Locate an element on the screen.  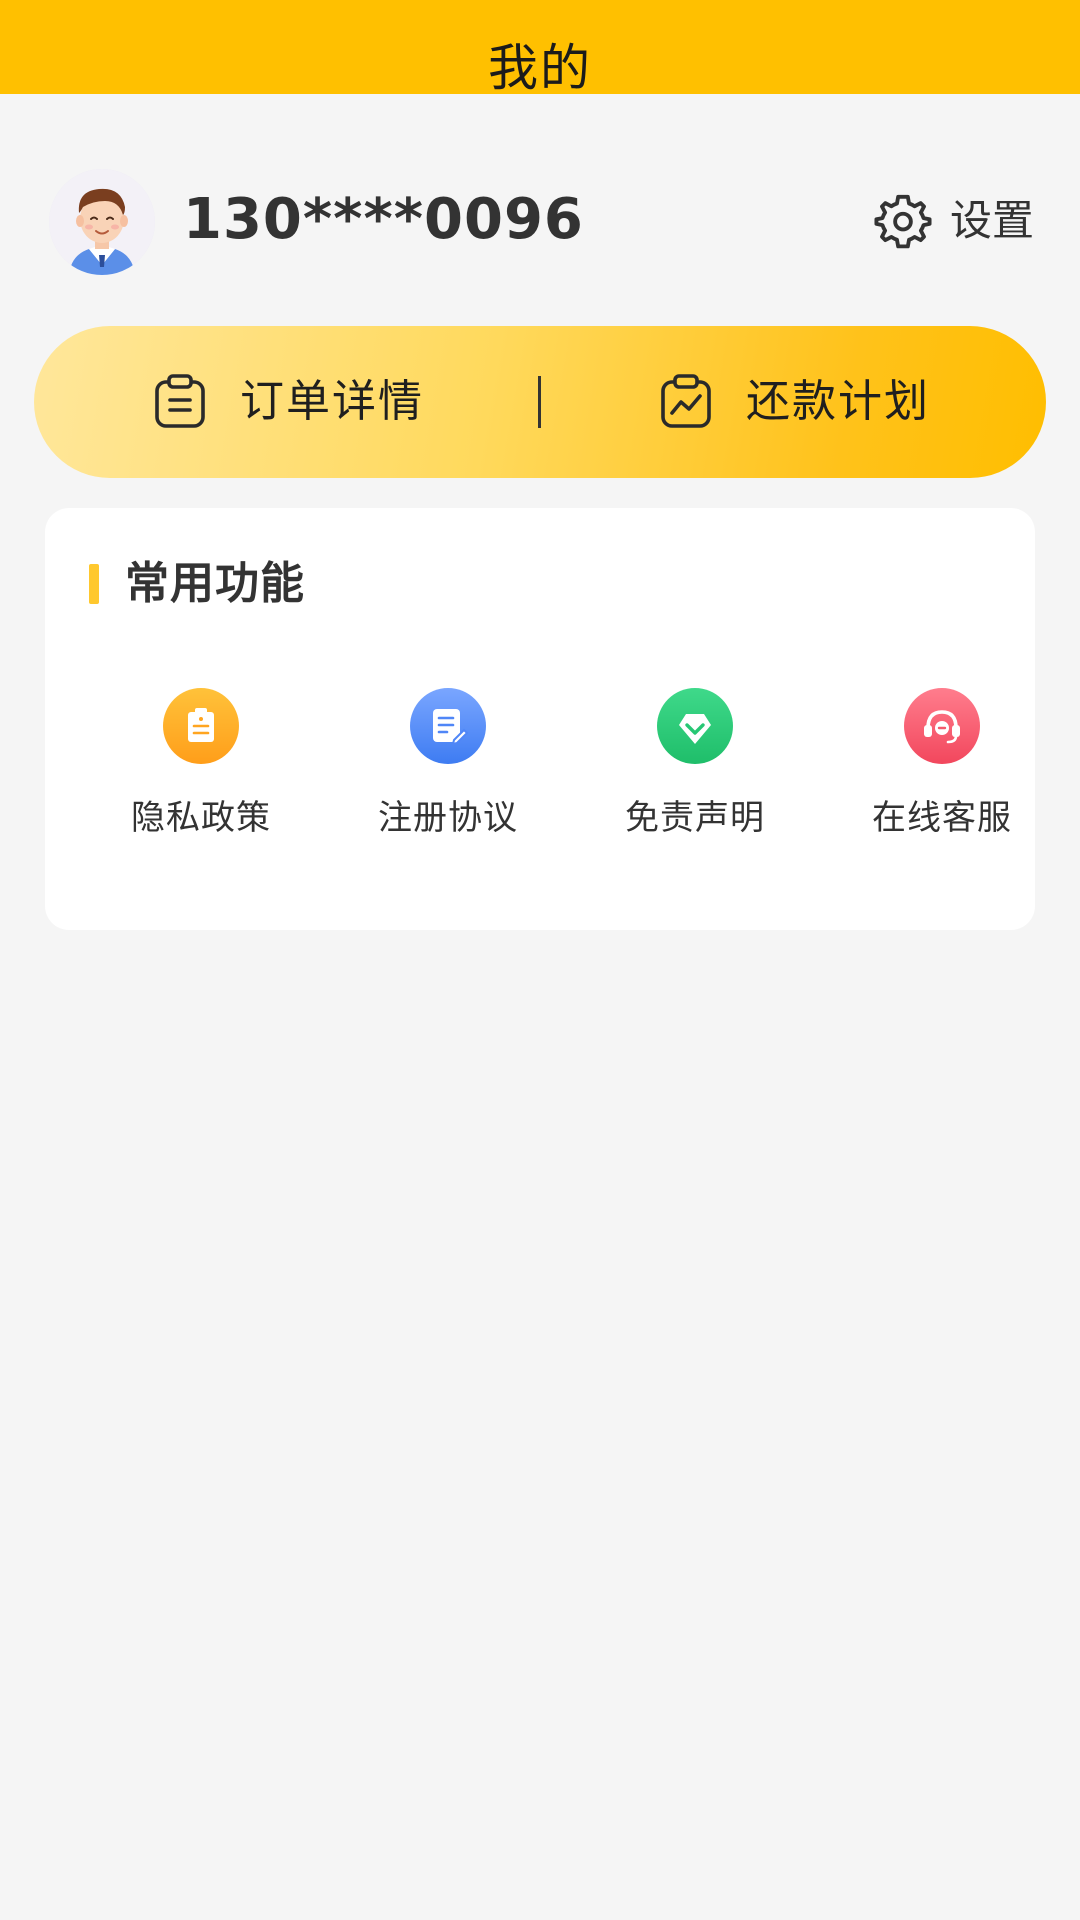
repayment-plan-button: 还款计划 is located at coordinates (793, 402).